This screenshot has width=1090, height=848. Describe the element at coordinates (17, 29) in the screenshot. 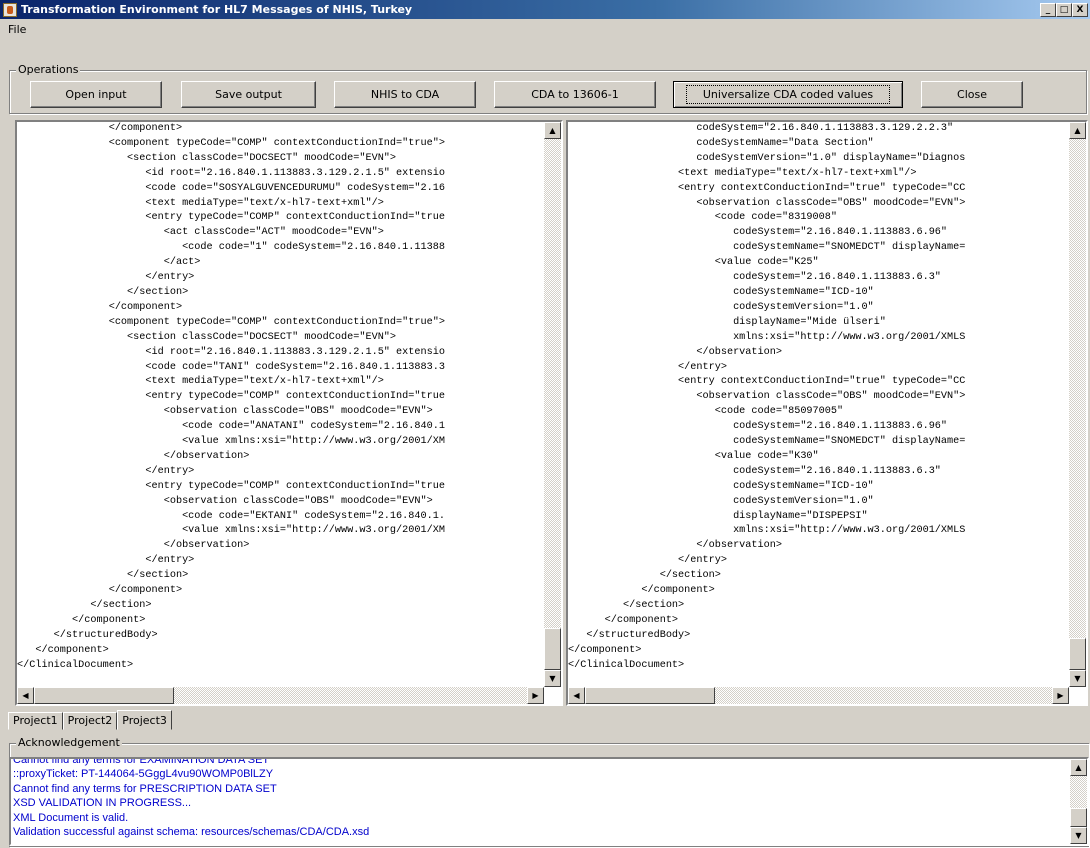

I see `menu-file: File` at that location.